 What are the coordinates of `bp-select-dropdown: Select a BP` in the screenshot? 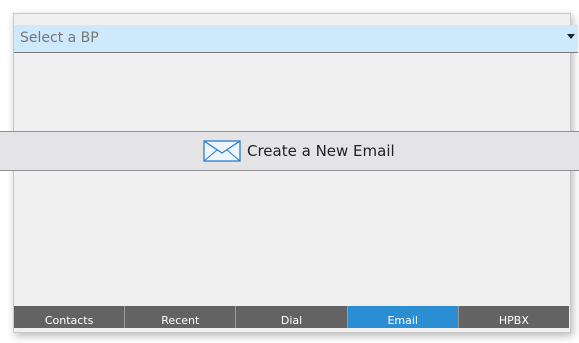 It's located at (296, 39).